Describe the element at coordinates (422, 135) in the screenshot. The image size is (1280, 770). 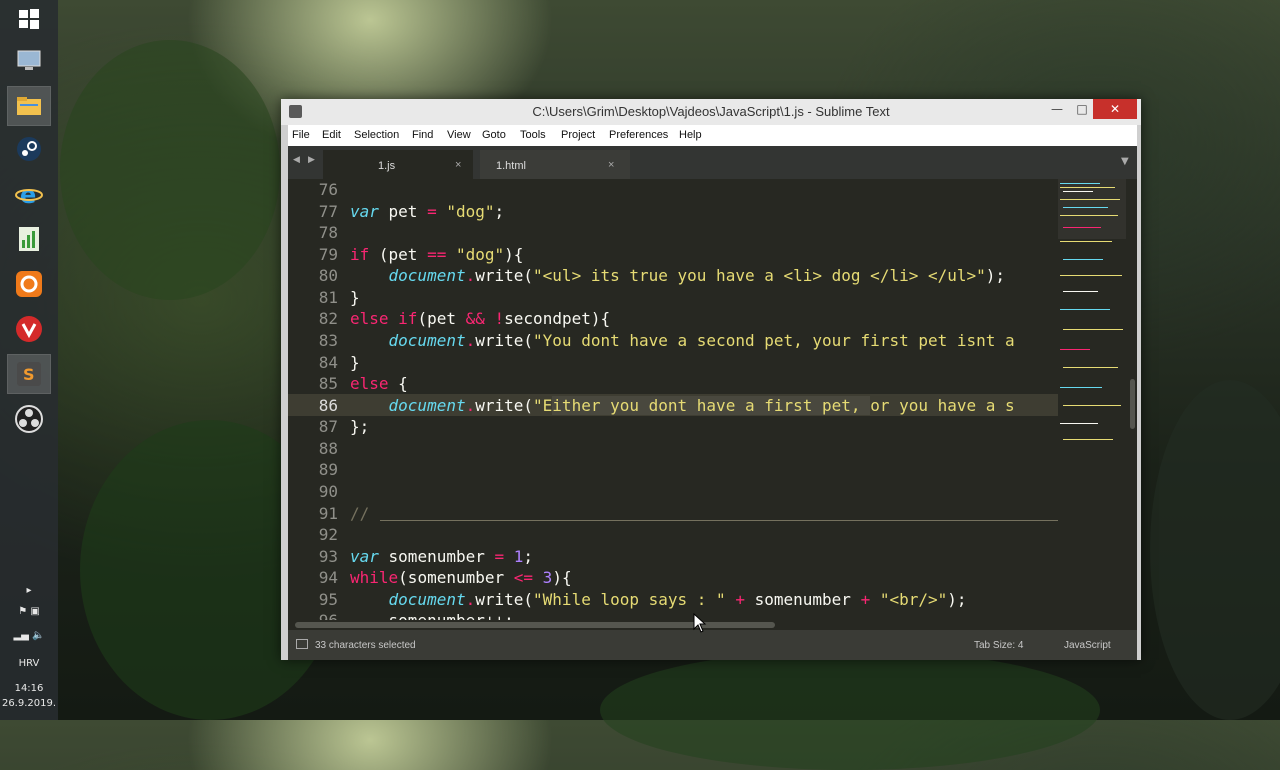
I see `menu-find: Find` at that location.